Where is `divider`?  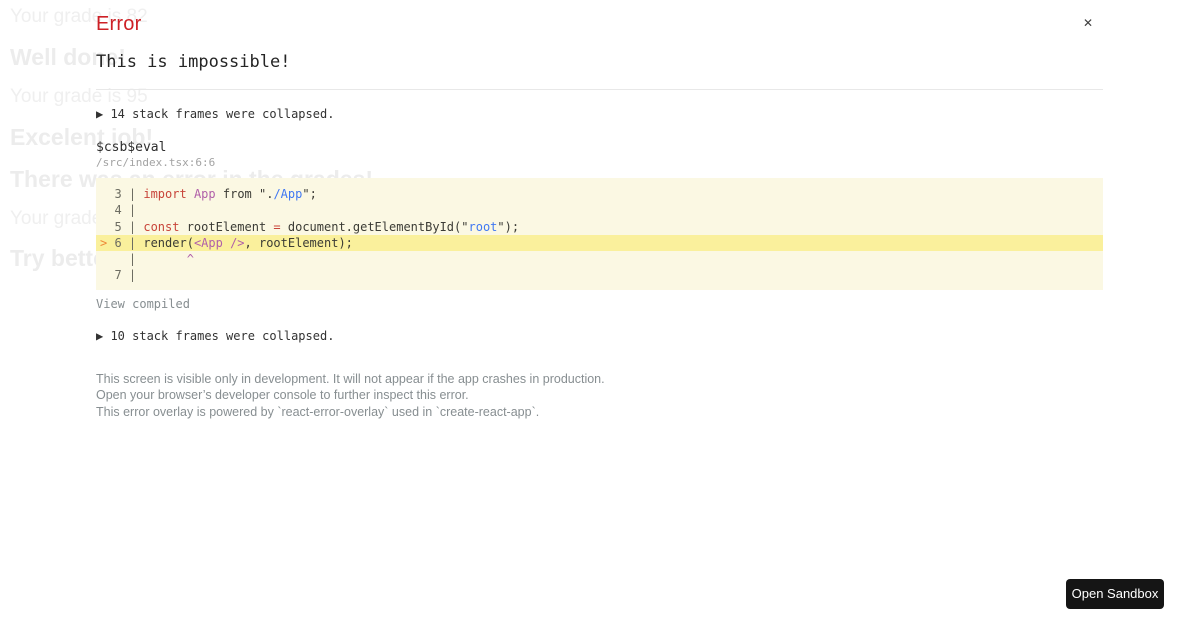
divider is located at coordinates (599, 89).